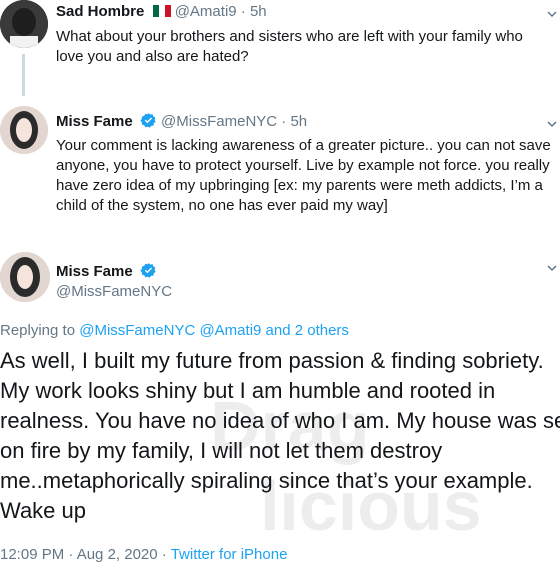 The image size is (560, 576). Describe the element at coordinates (23, 75) in the screenshot. I see `thread-line` at that location.